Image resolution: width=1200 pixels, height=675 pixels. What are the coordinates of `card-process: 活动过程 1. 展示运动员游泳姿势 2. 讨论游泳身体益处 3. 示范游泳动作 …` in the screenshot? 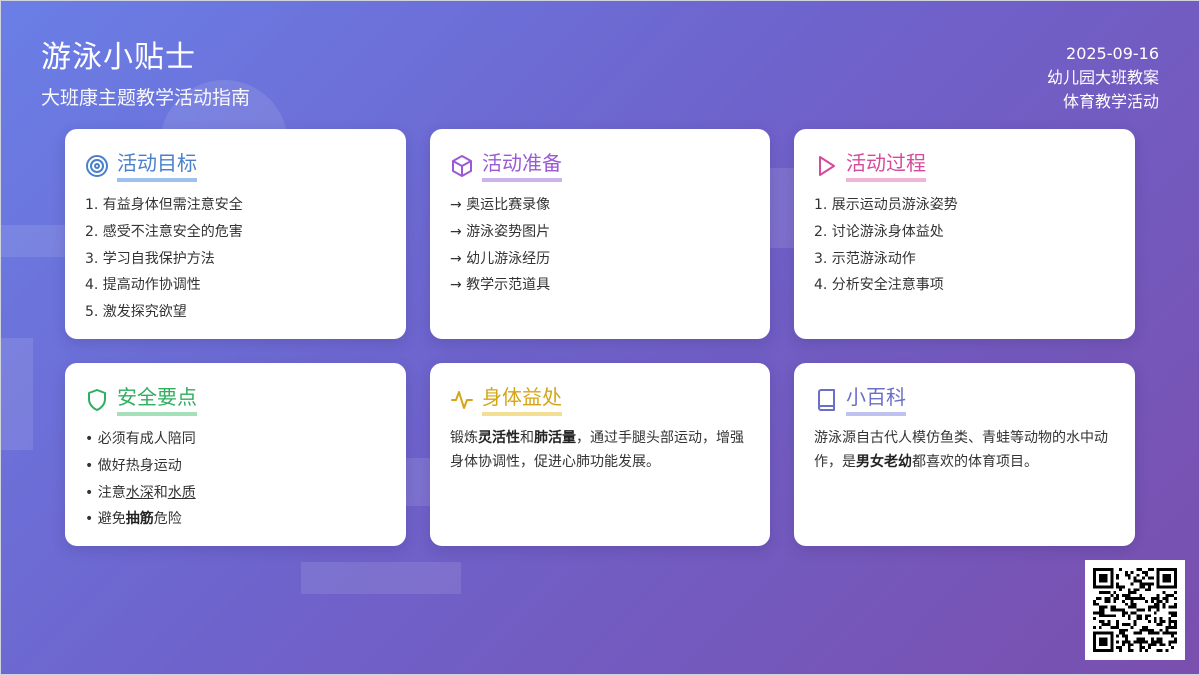 It's located at (964, 234).